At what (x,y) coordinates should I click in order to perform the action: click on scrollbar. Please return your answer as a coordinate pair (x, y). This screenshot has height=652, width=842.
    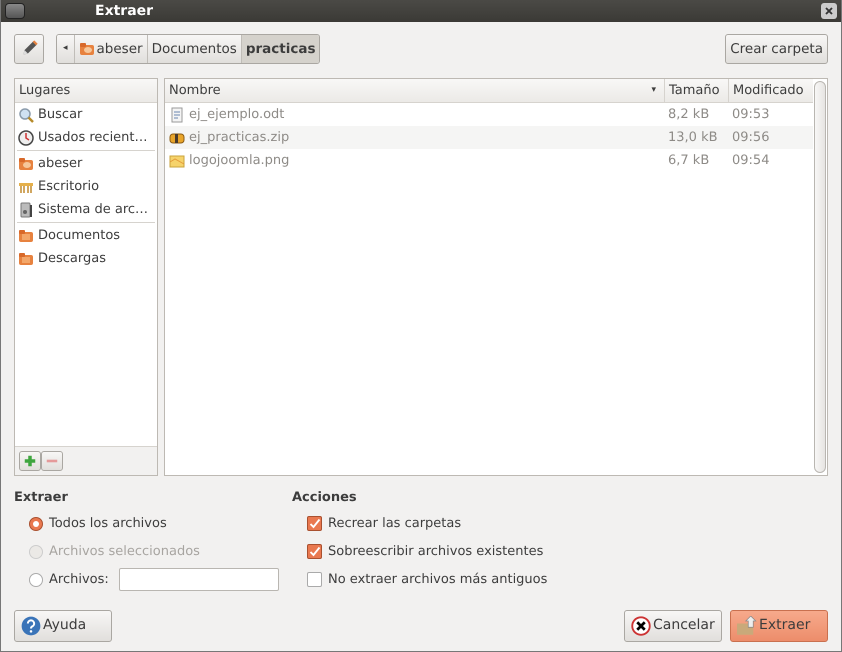
    Looking at the image, I should click on (820, 277).